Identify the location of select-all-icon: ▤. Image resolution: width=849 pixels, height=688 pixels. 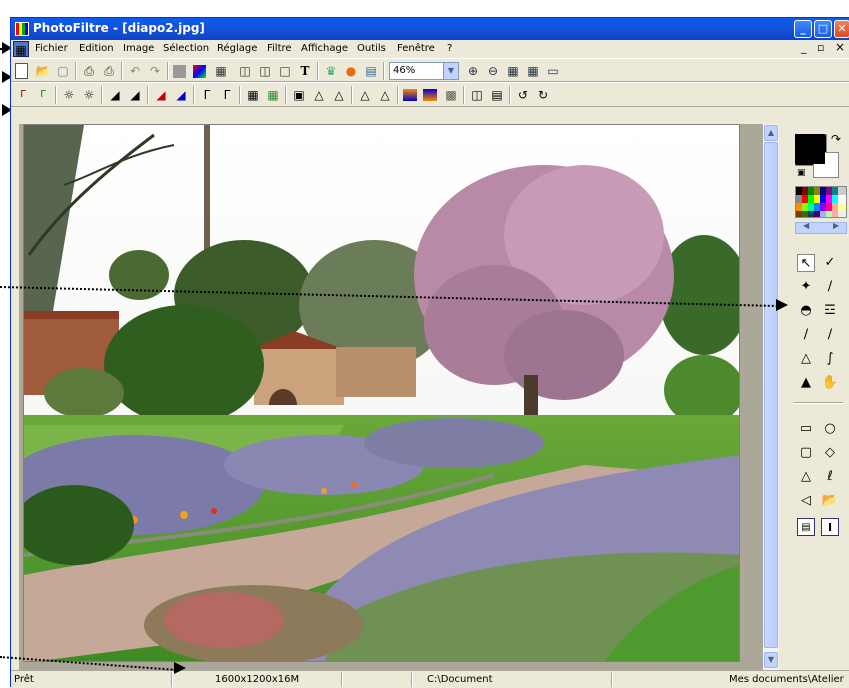
(806, 527).